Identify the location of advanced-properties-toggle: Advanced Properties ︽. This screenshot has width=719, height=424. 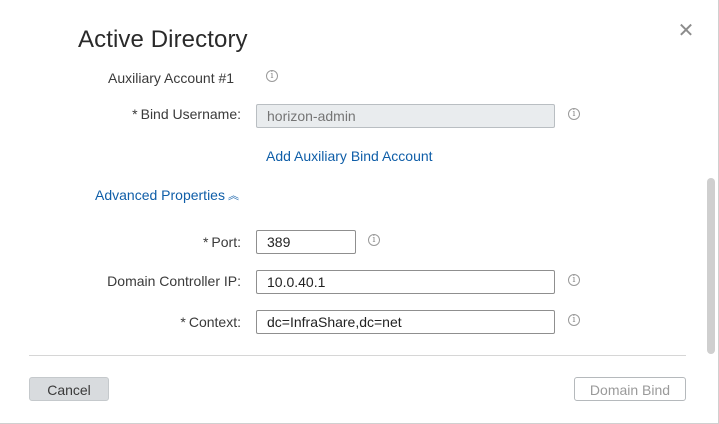
(167, 195).